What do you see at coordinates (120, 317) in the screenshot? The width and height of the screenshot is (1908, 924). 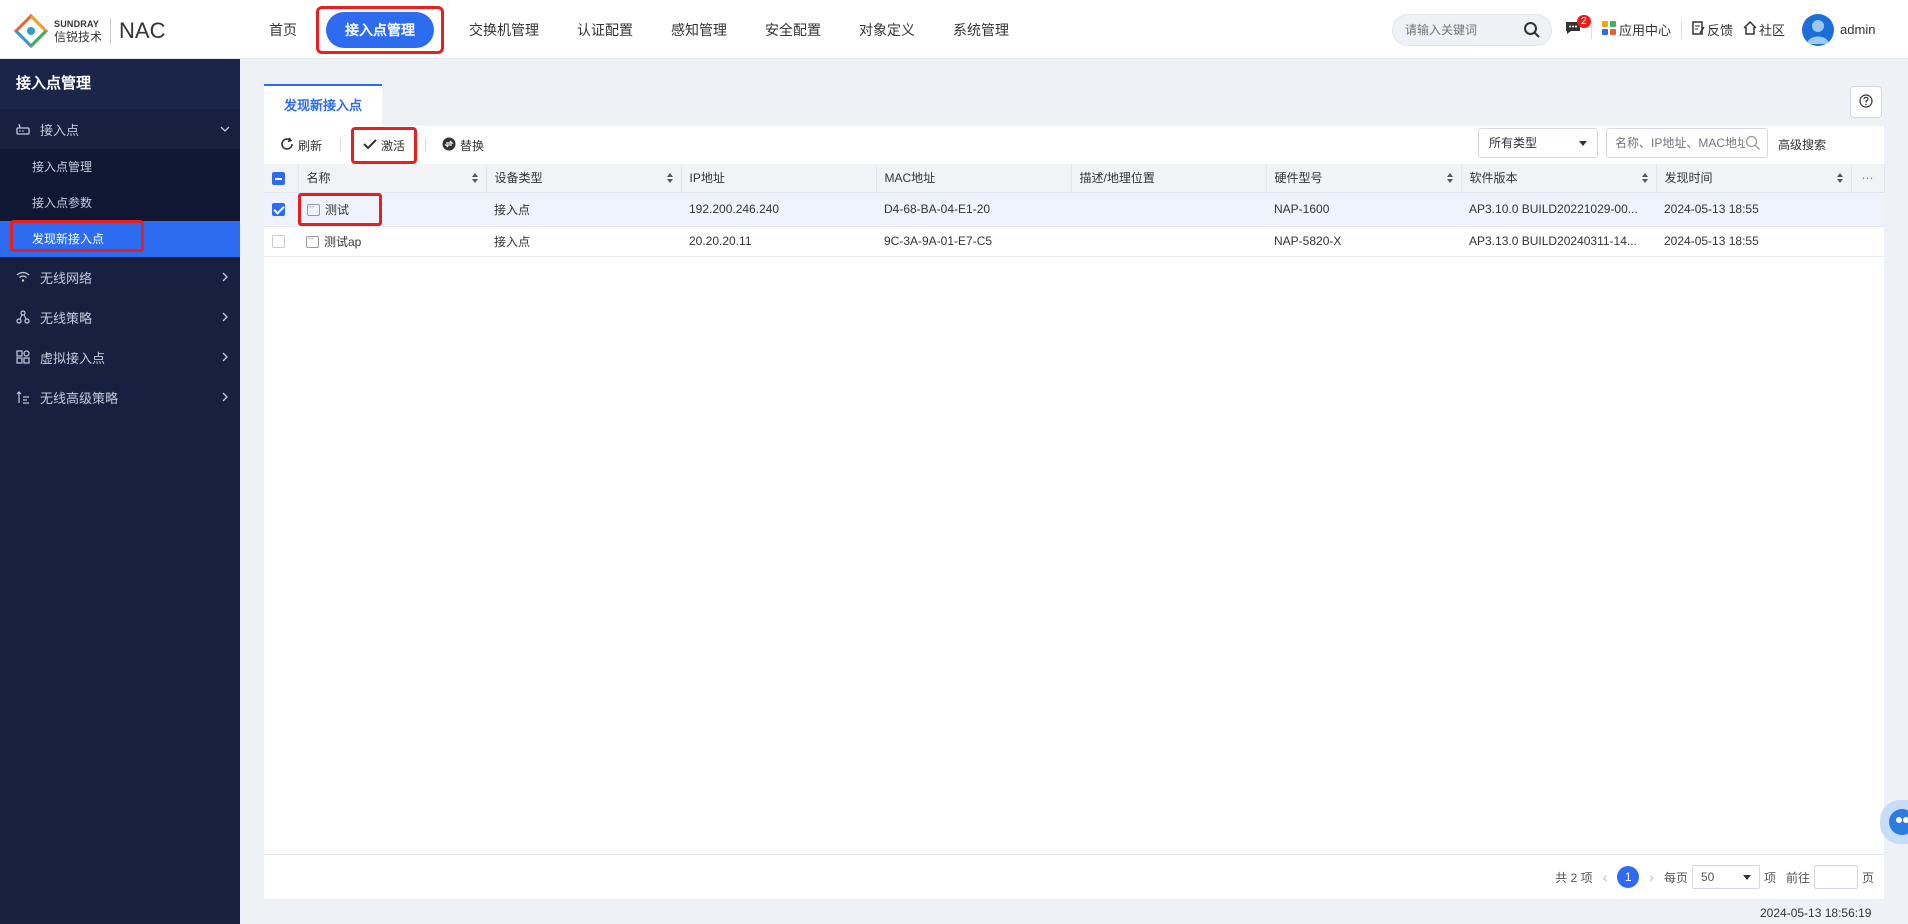 I see `sidebar-group-wireless-policy: 无线策略` at bounding box center [120, 317].